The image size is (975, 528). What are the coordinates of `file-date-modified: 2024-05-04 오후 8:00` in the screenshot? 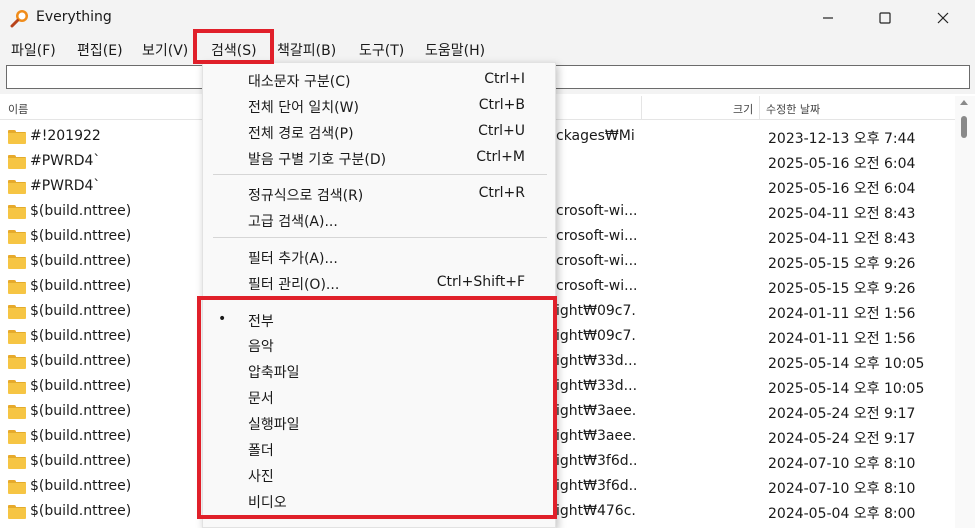 It's located at (842, 514).